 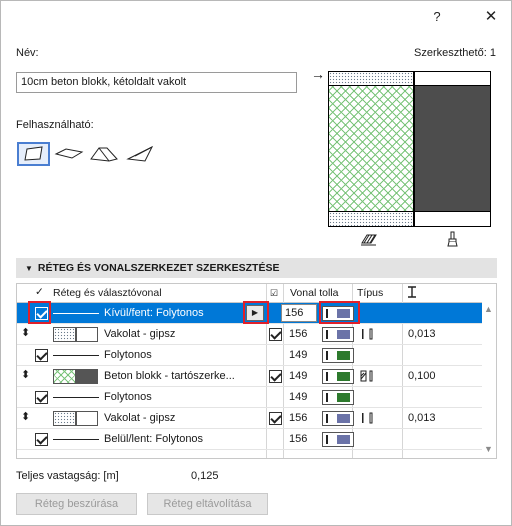 I want to click on highlight-checkbox, so click(x=39, y=312).